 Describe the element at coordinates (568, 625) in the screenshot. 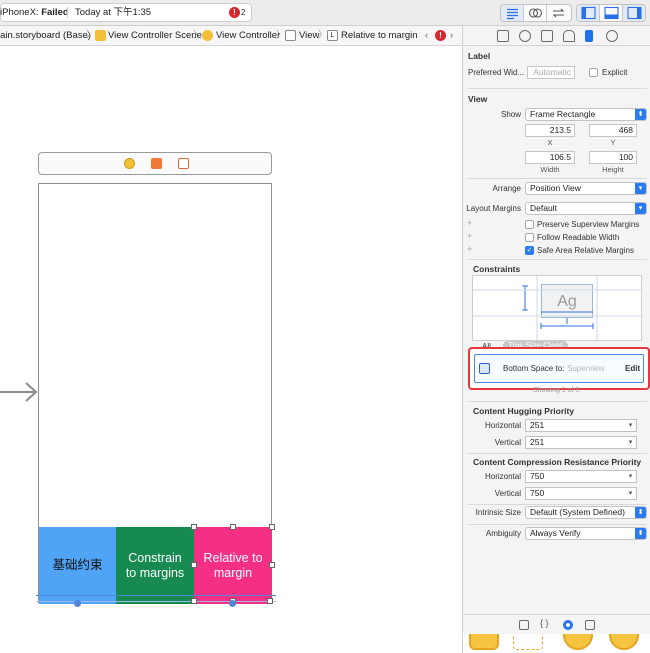

I see `object-library-icon` at that location.